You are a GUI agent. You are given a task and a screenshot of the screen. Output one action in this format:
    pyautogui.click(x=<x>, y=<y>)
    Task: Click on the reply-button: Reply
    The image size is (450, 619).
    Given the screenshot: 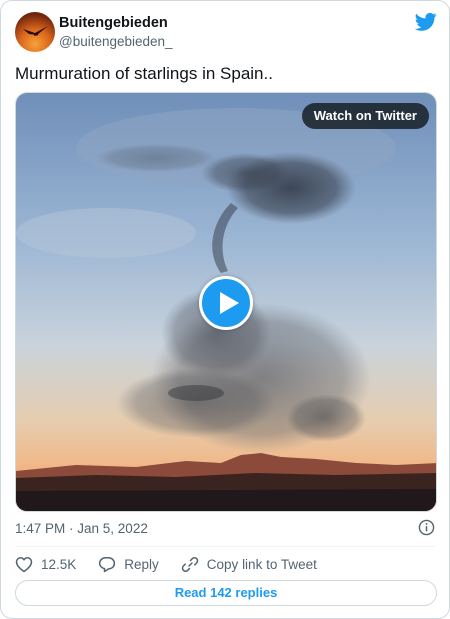 What is the action you would take?
    pyautogui.click(x=128, y=564)
    